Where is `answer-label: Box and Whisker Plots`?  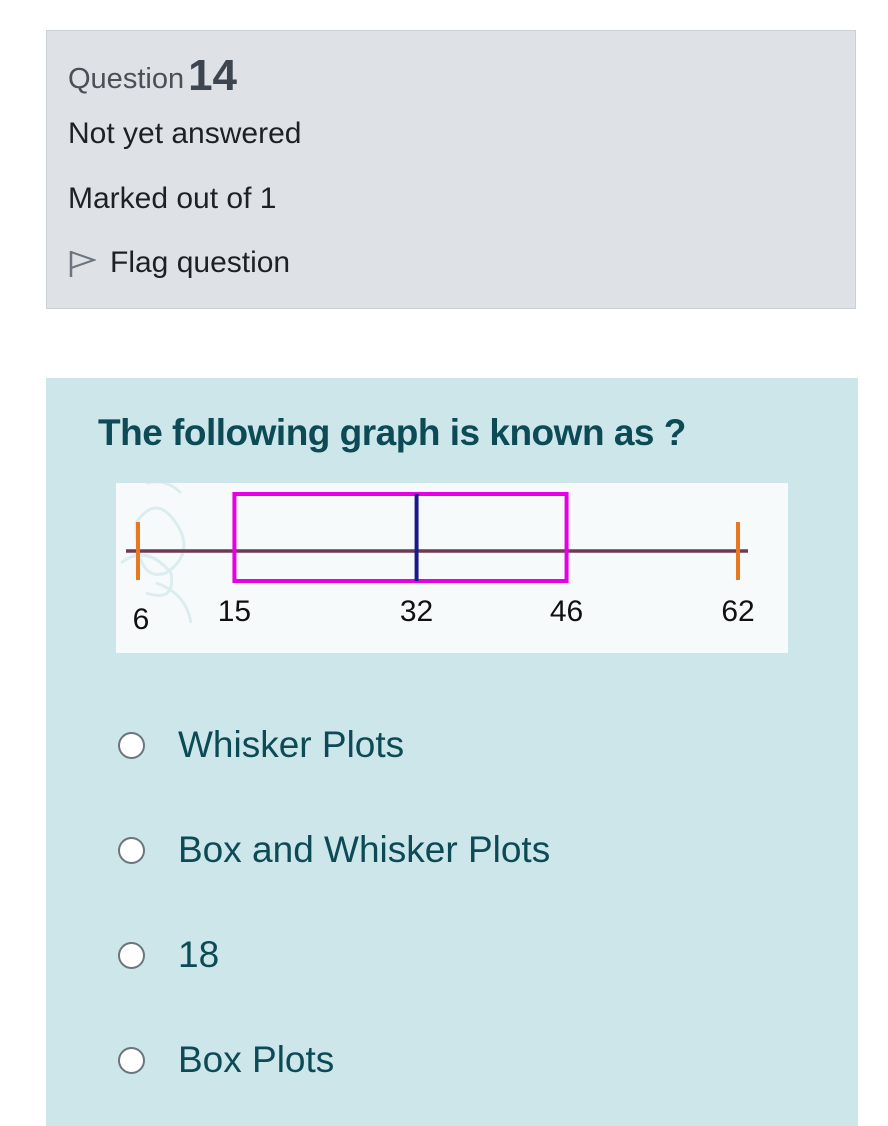 answer-label: Box and Whisker Plots is located at coordinates (364, 849).